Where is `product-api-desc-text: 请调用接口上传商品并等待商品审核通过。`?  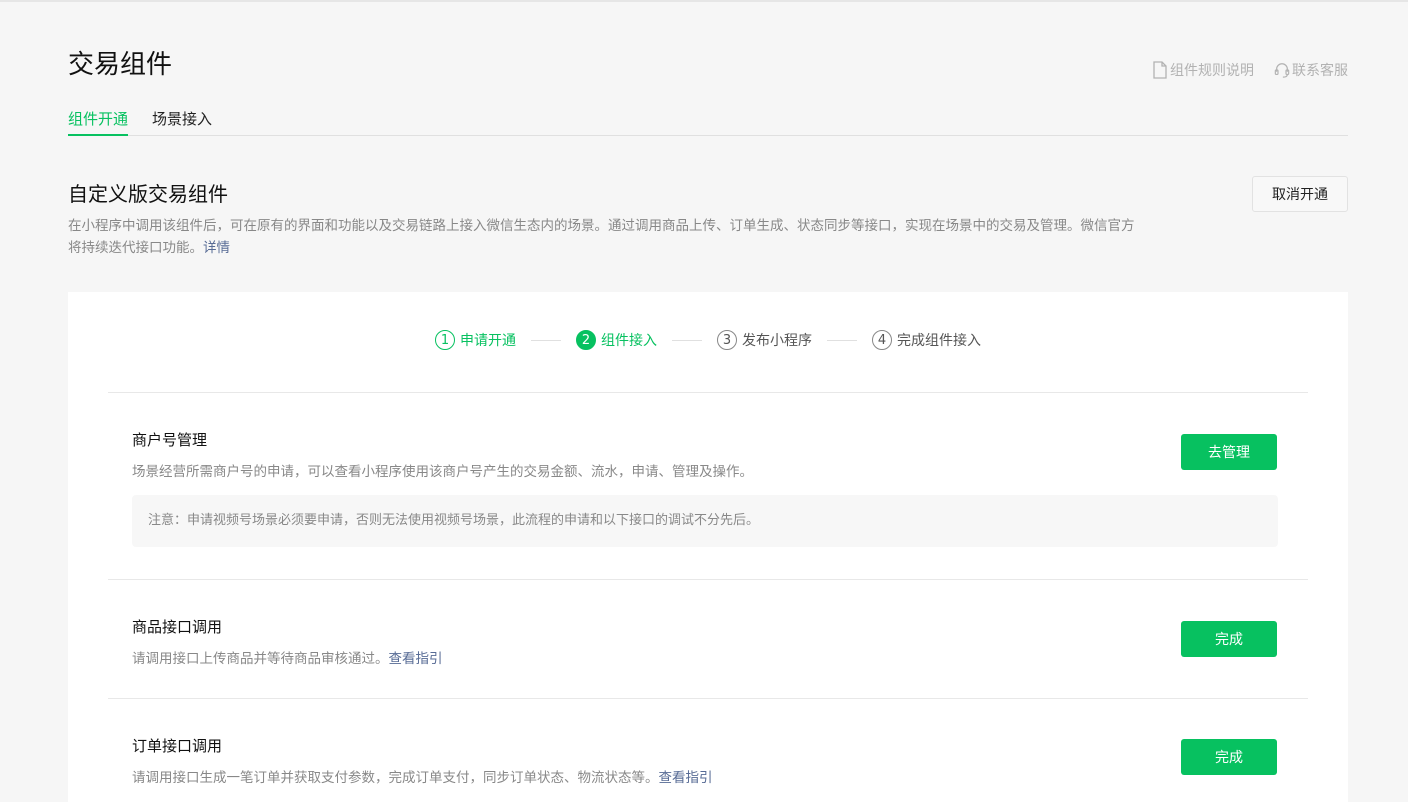
product-api-desc-text: 请调用接口上传商品并等待商品审核通过。 is located at coordinates (260, 659).